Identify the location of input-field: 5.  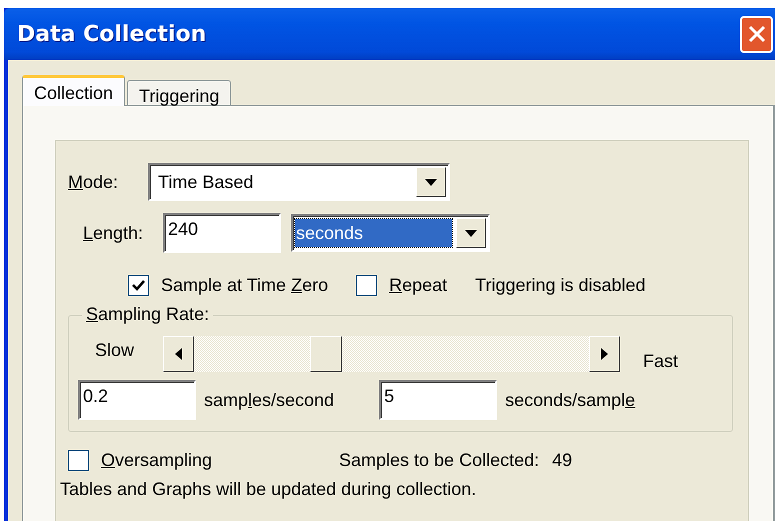
(438, 400).